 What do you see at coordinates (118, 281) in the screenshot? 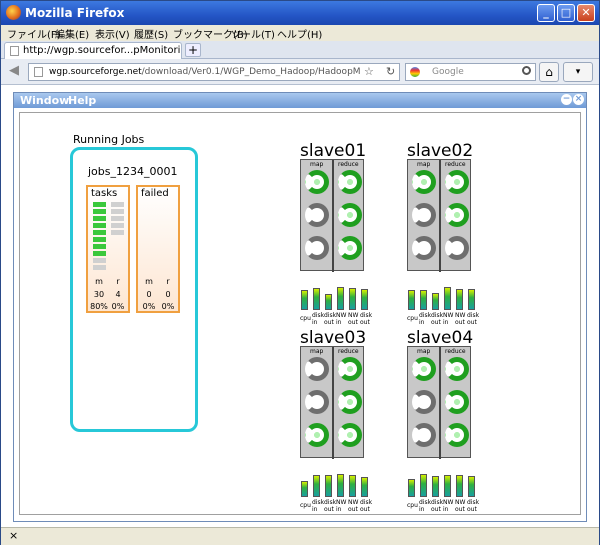
I see `tasks-r-label: r` at bounding box center [118, 281].